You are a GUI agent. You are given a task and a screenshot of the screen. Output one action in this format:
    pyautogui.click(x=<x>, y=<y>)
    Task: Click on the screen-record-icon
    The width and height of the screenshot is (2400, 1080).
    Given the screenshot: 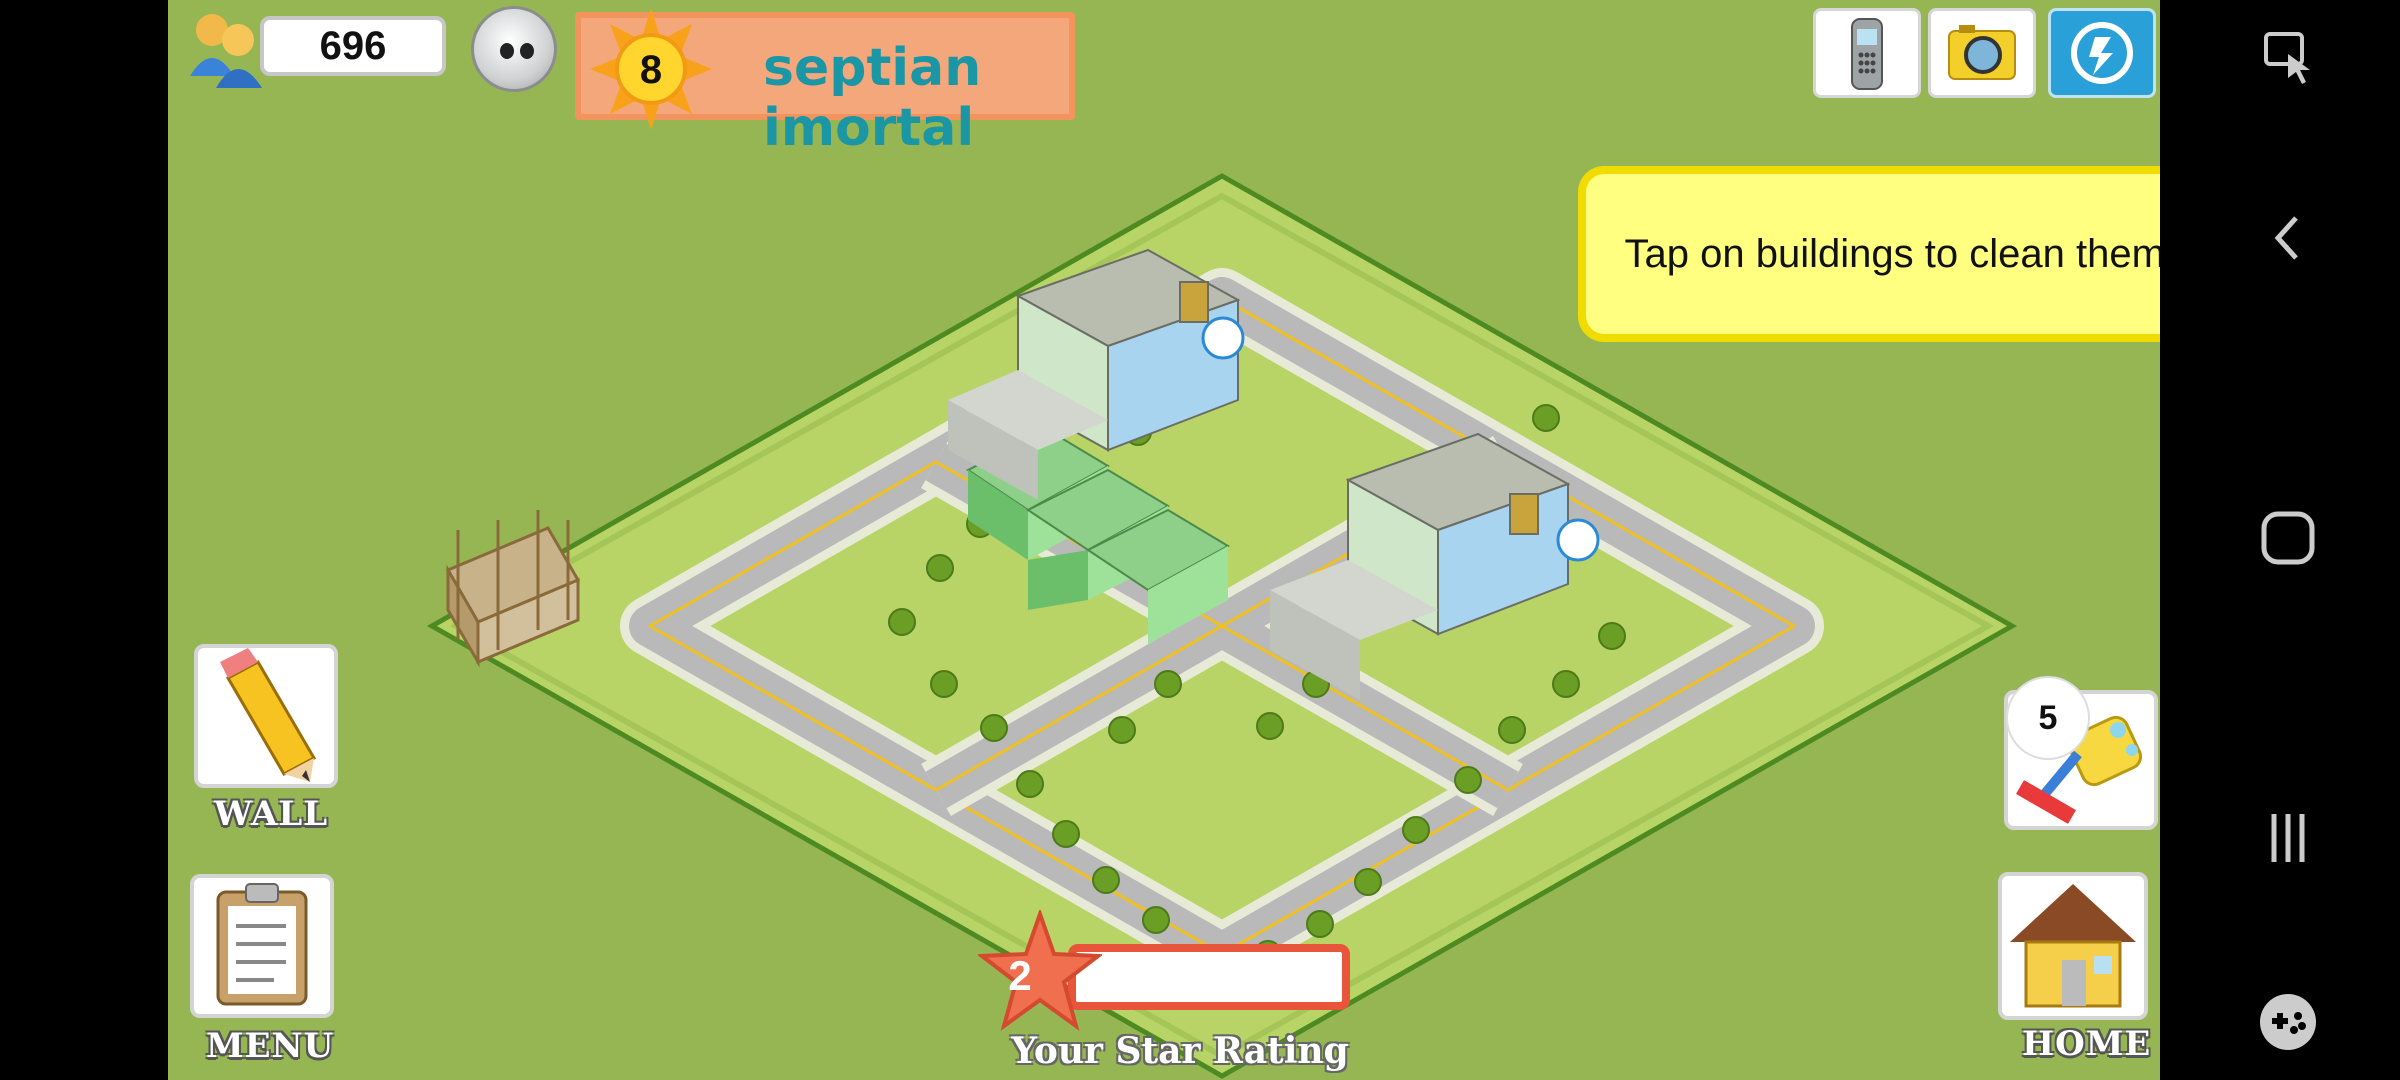 What is the action you would take?
    pyautogui.click(x=2288, y=58)
    